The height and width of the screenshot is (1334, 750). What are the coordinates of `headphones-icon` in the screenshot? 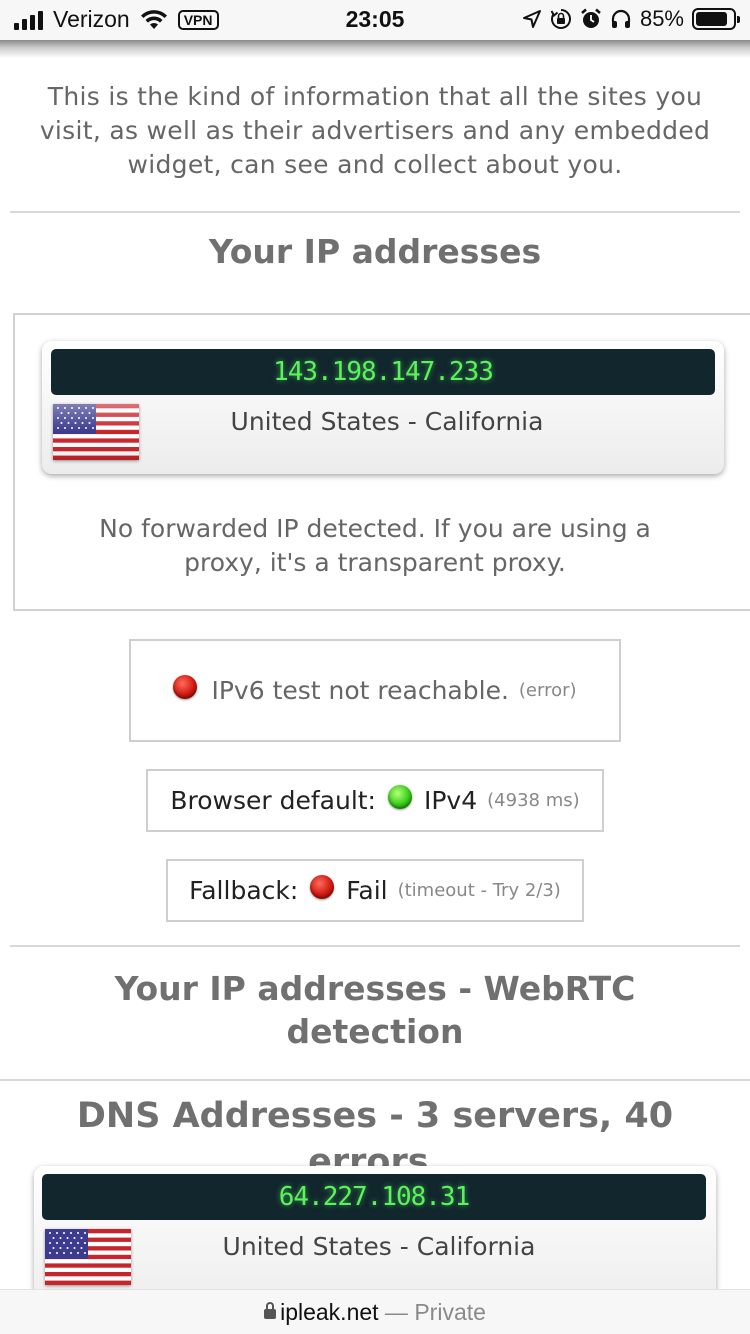 It's located at (621, 18).